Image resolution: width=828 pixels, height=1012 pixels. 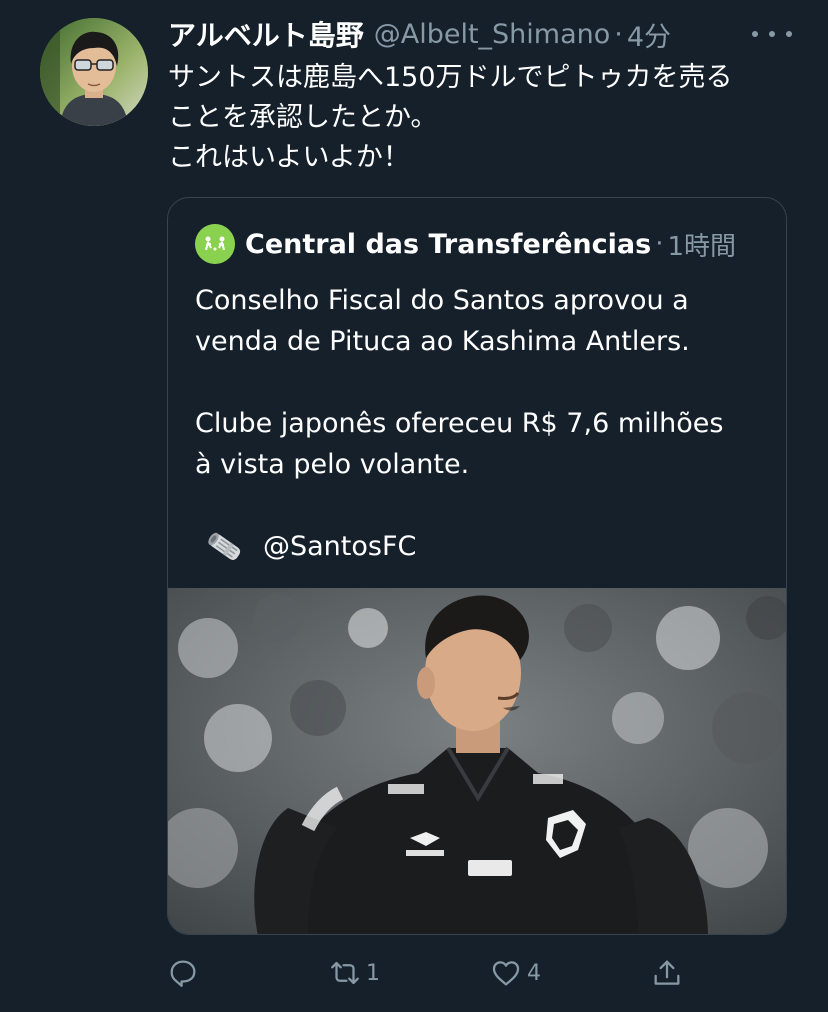 I want to click on share-button, so click(x=669, y=973).